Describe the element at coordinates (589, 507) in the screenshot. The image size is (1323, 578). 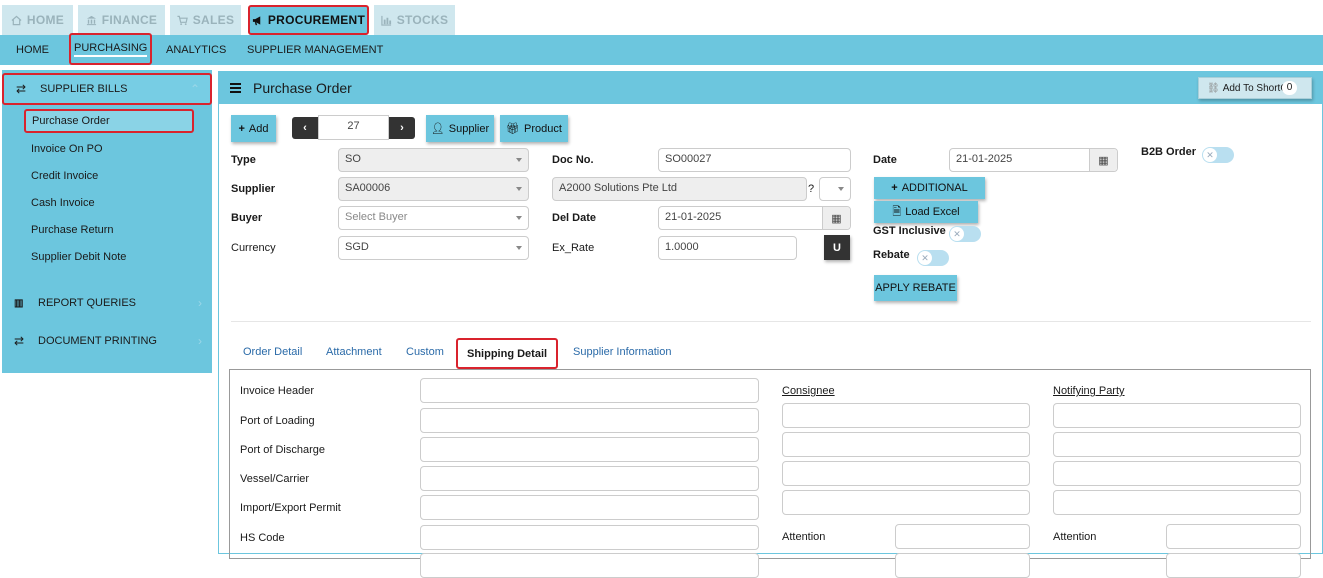
I see `import-export-permit-input` at that location.